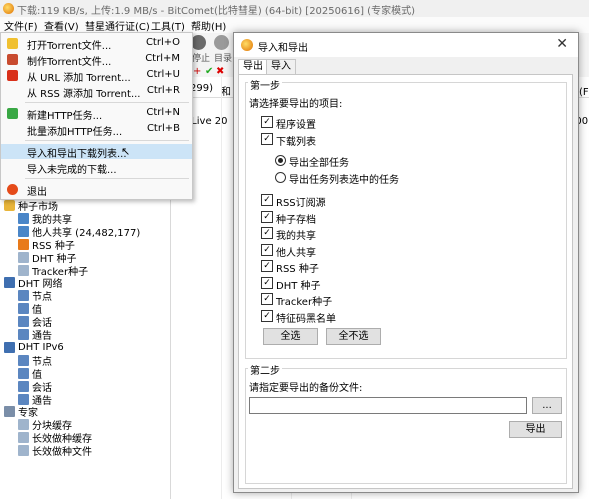  I want to click on menu-item-new-http: 新建HTTP任务... Ctrl+N, so click(96, 114).